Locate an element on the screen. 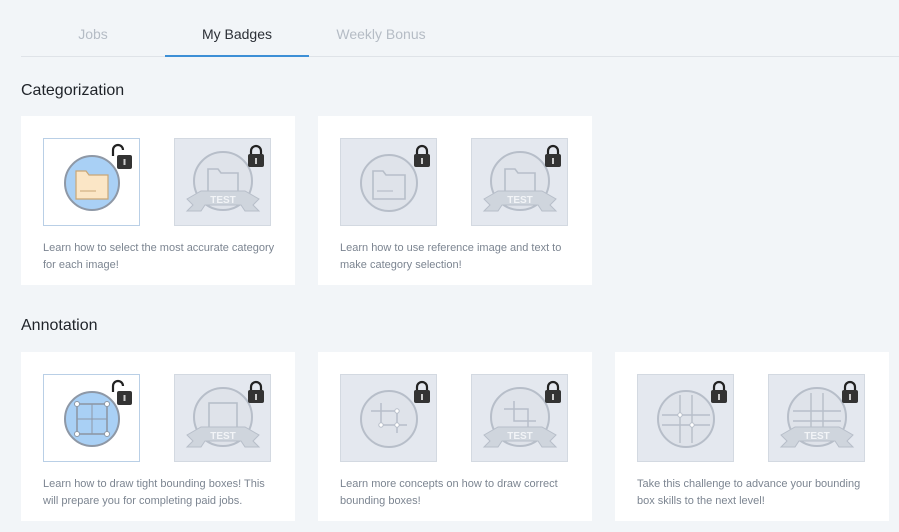  tab-my-badges: My Badges is located at coordinates (237, 28).